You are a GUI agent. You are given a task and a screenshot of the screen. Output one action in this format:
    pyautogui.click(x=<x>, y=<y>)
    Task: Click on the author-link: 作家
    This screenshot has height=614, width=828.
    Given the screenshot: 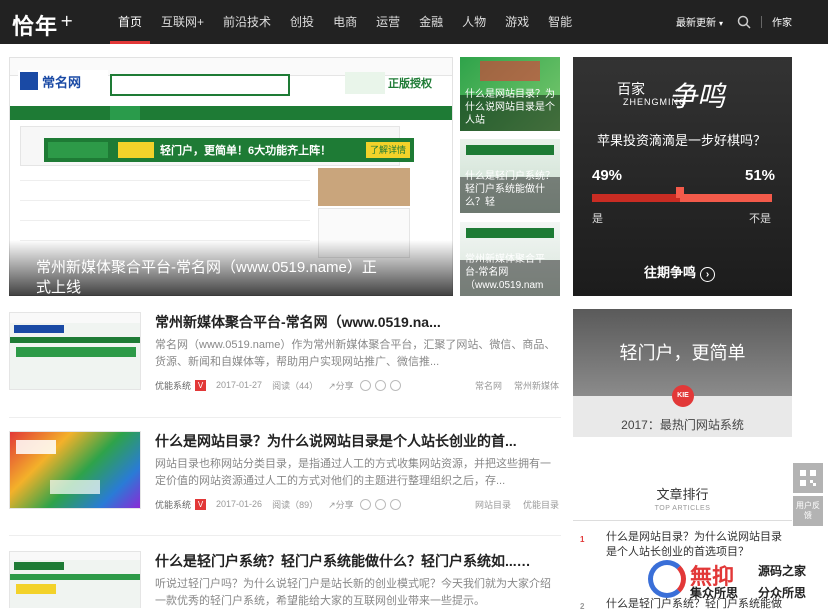 What is the action you would take?
    pyautogui.click(x=782, y=21)
    